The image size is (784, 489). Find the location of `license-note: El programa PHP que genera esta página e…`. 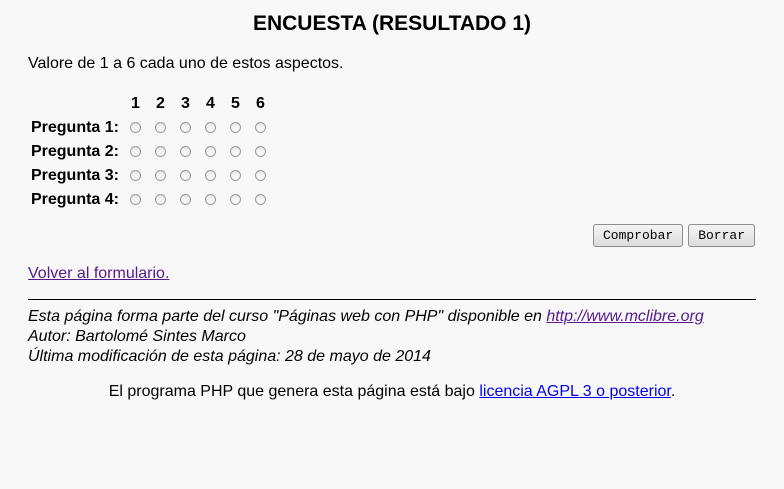

license-note: El programa PHP que genera esta página e… is located at coordinates (392, 392).